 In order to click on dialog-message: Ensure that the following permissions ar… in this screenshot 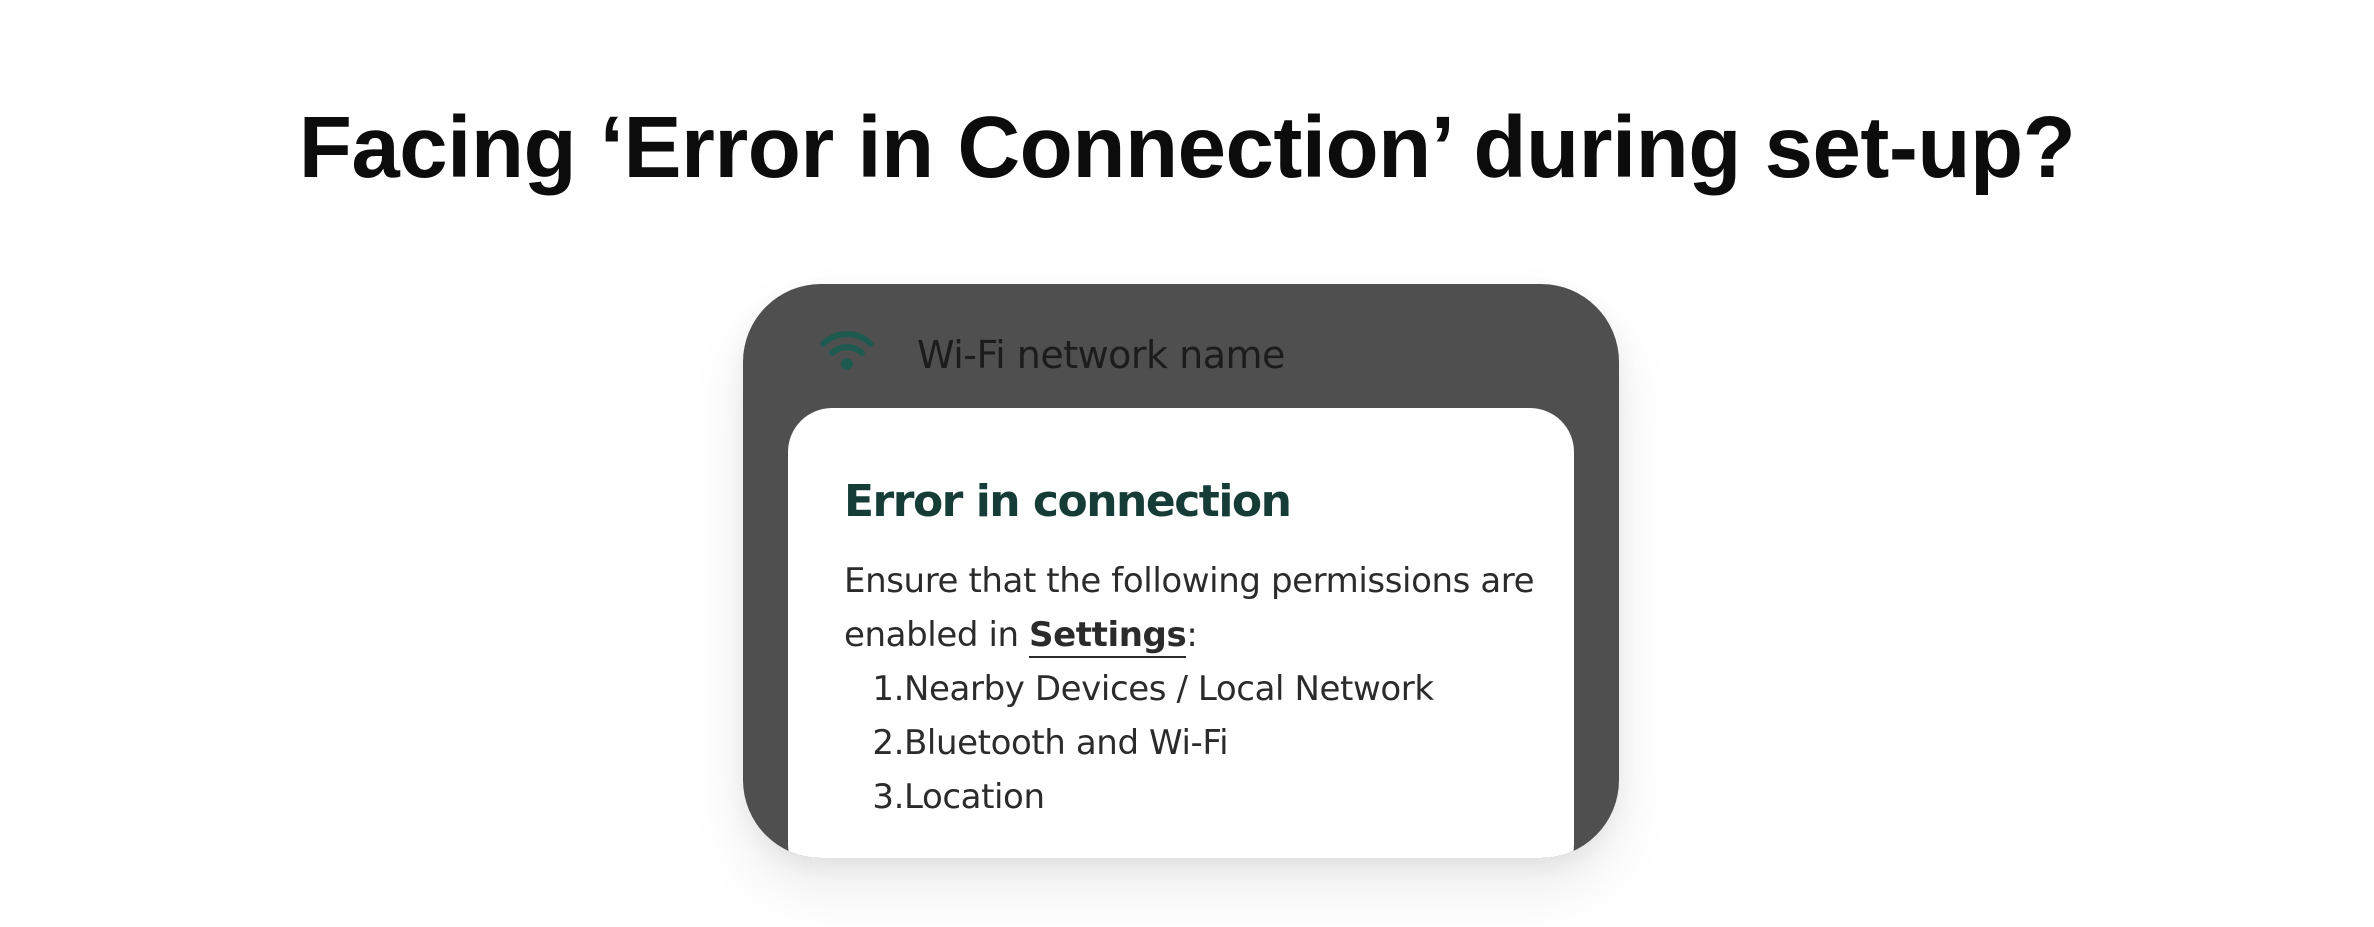, I will do `click(1194, 608)`.